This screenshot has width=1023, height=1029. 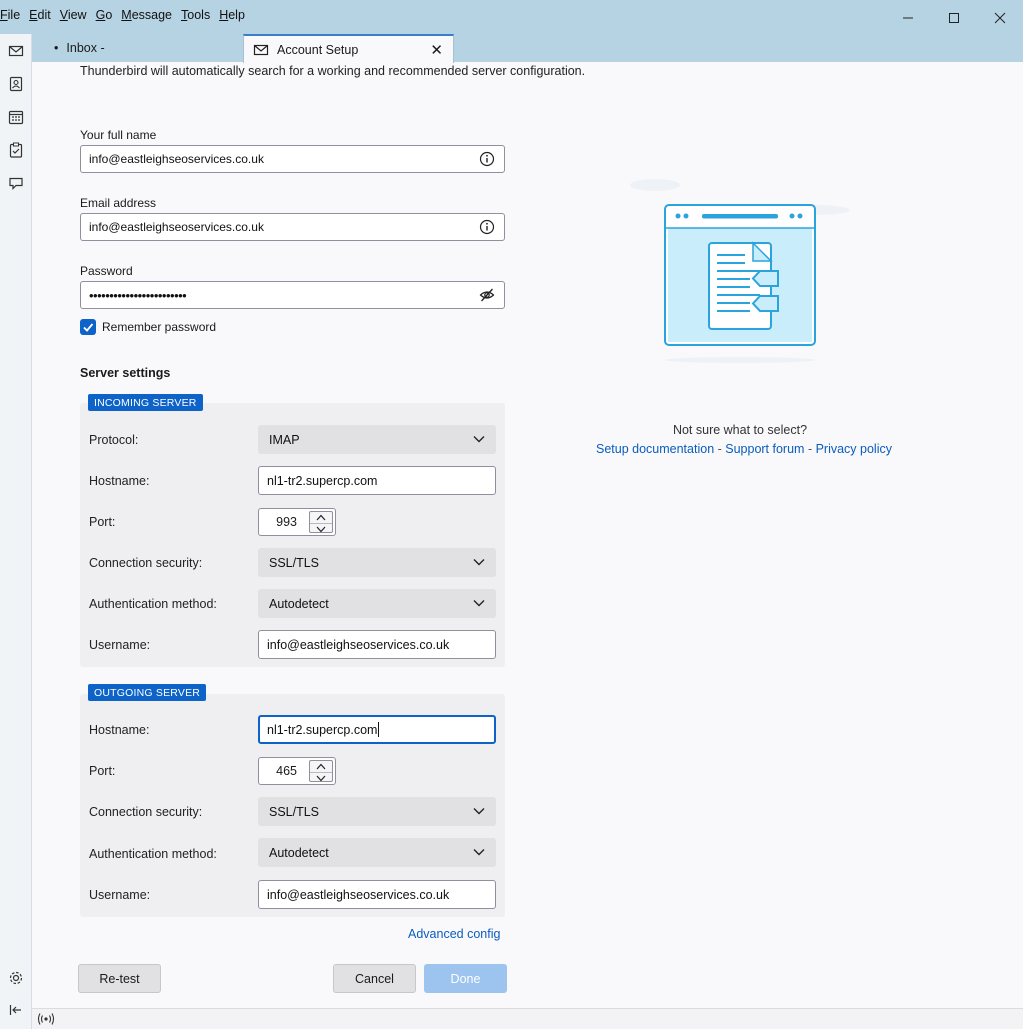 I want to click on remember-password-label: Remember password, so click(x=159, y=327).